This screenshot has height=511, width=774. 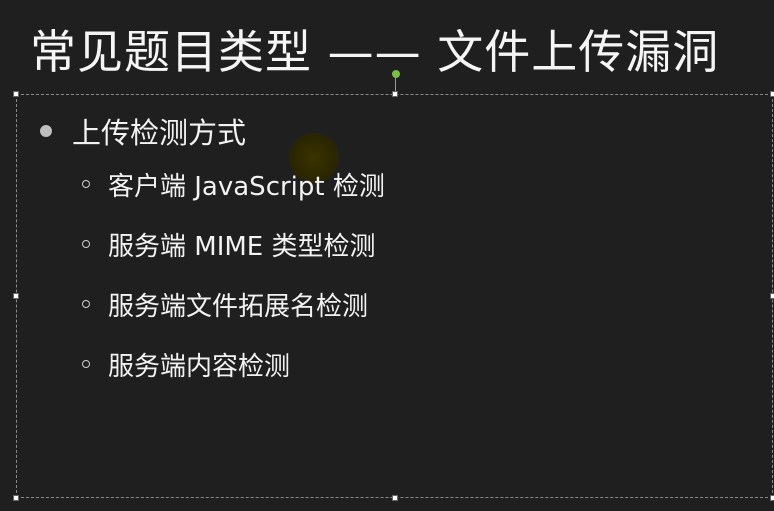 I want to click on rotate-handle, so click(x=396, y=74).